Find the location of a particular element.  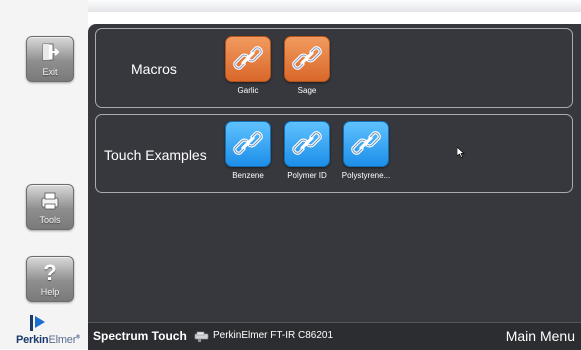

help-glyph: ? is located at coordinates (50, 272).